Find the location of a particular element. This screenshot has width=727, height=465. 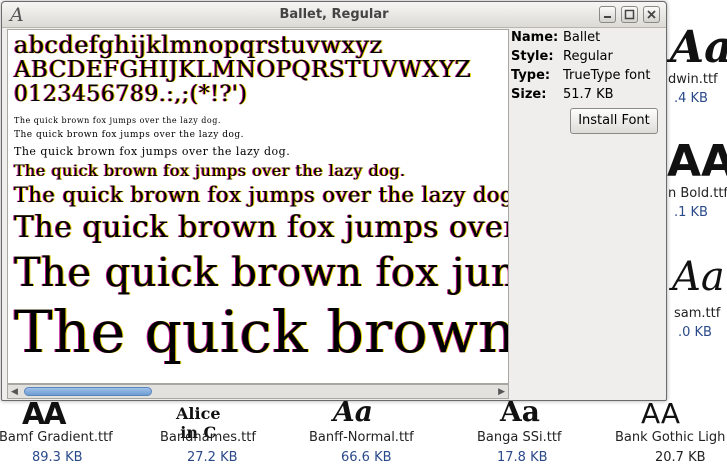

font-file-size: .4 KB is located at coordinates (691, 98).